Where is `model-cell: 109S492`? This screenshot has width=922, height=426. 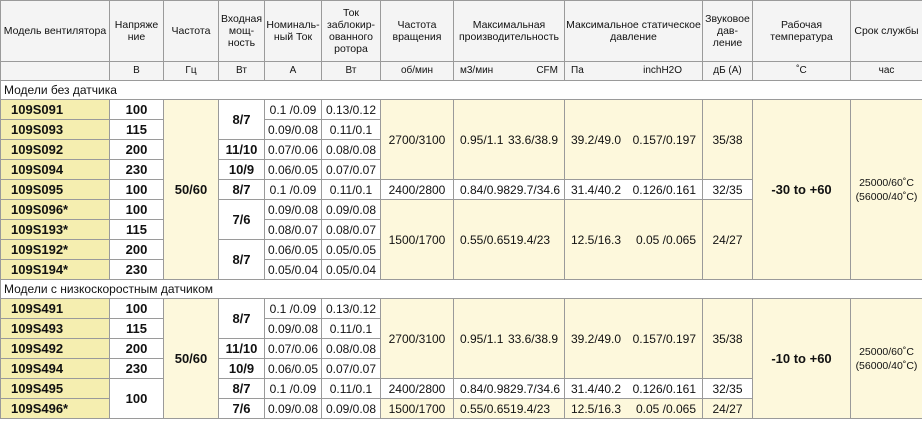
model-cell: 109S492 is located at coordinates (55, 348).